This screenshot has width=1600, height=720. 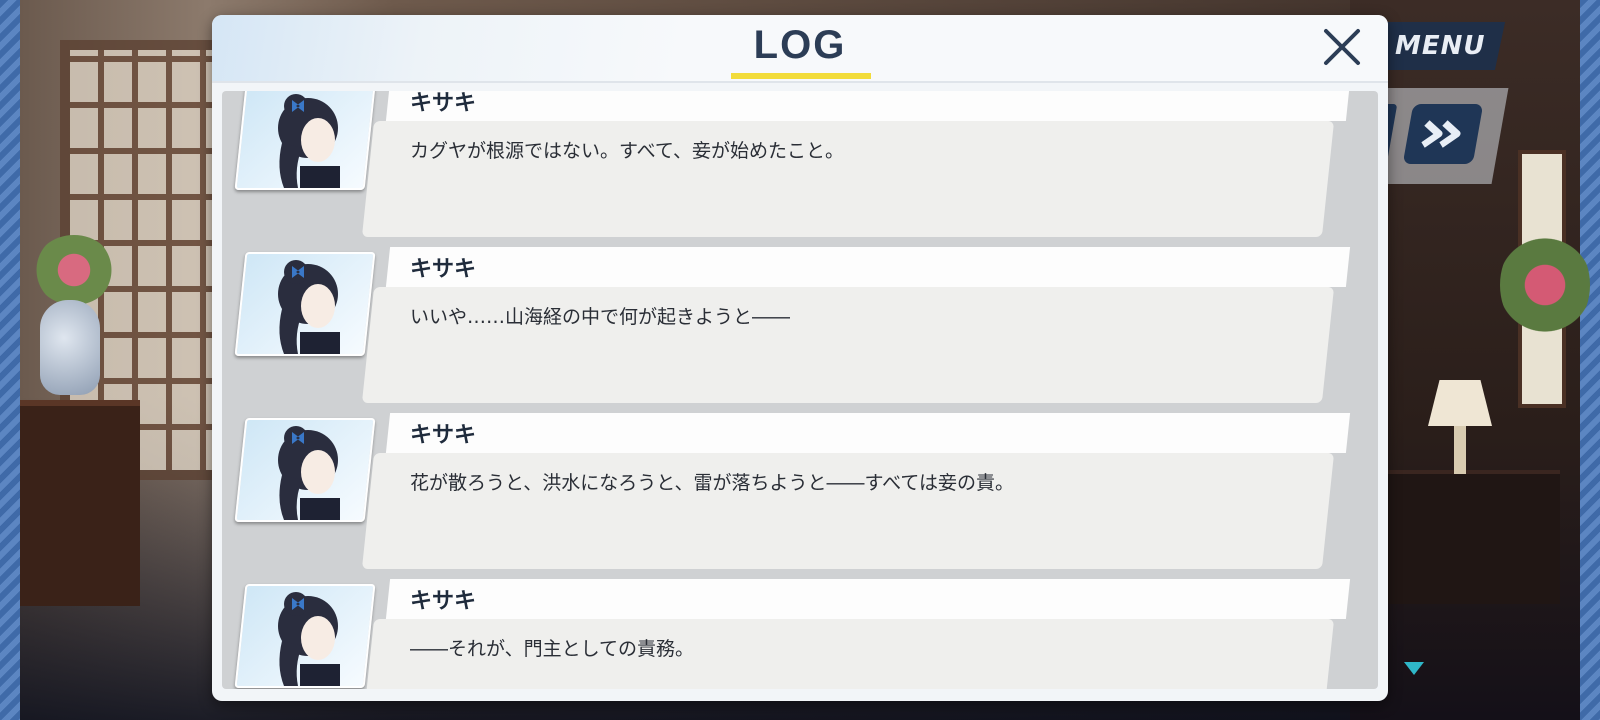 What do you see at coordinates (712, 483) in the screenshot?
I see `dialogue-text: 花が散ろうと、洪水になろうと、雷が落ちようと――すべては妾の責。` at bounding box center [712, 483].